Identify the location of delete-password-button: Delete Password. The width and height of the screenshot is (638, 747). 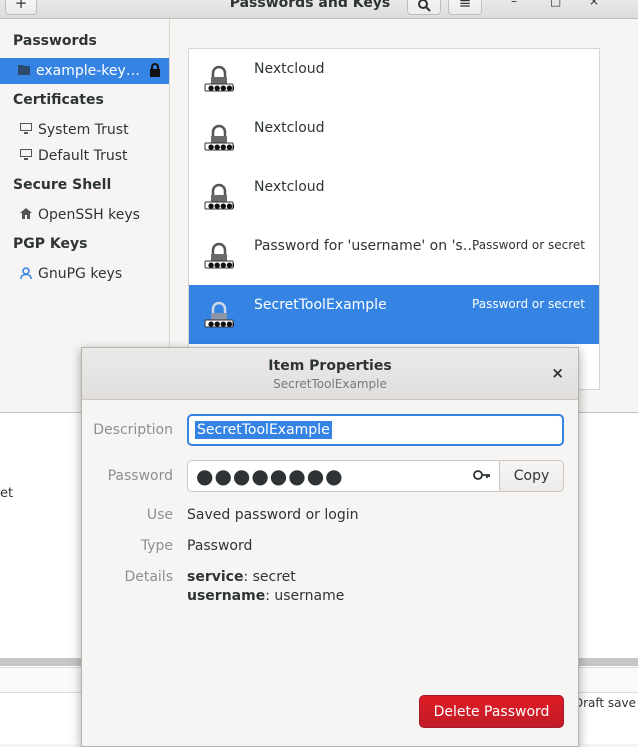
(491, 711).